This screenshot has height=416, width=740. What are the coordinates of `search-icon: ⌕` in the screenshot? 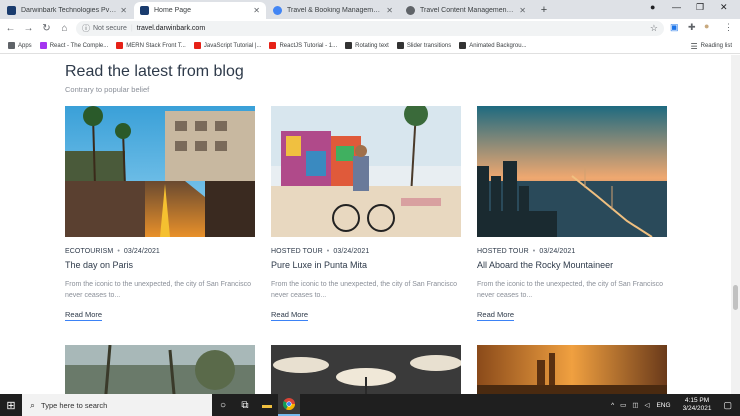 It's located at (33, 404).